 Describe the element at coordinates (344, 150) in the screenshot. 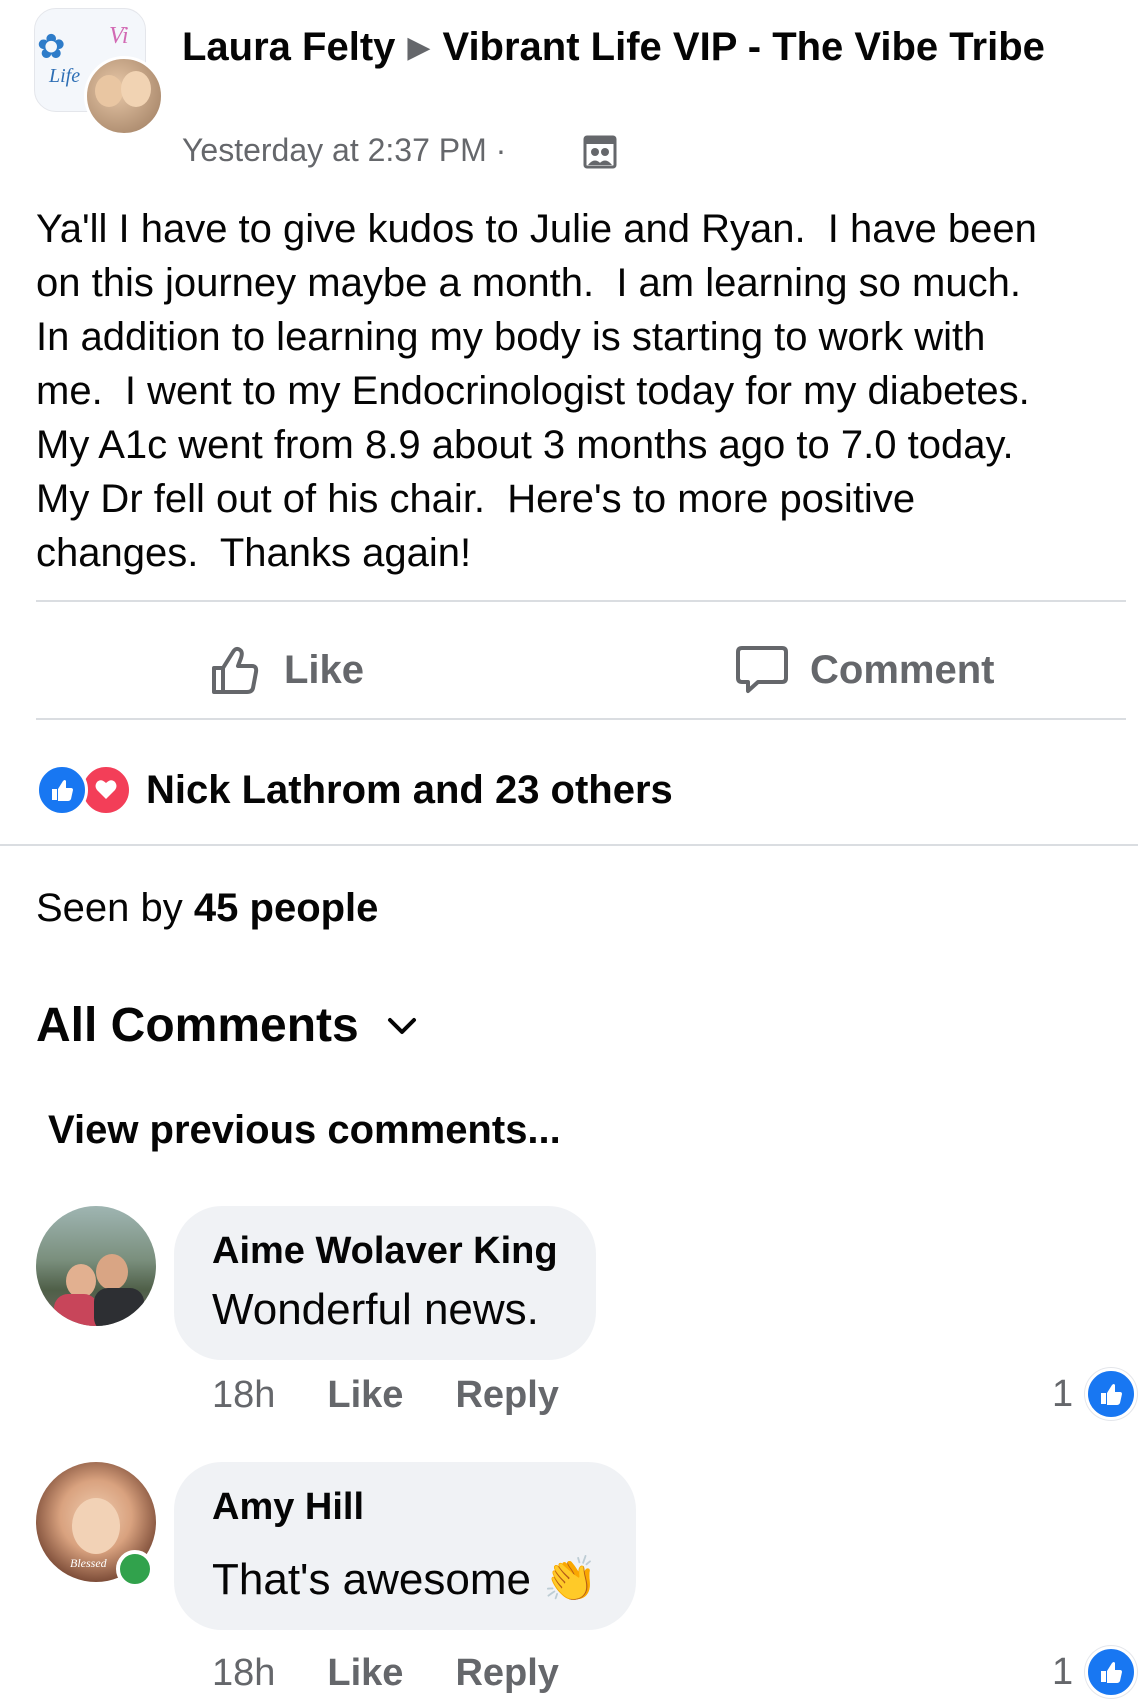

I see `post-timestamp: Yesterday at 2:37 PM ·` at that location.